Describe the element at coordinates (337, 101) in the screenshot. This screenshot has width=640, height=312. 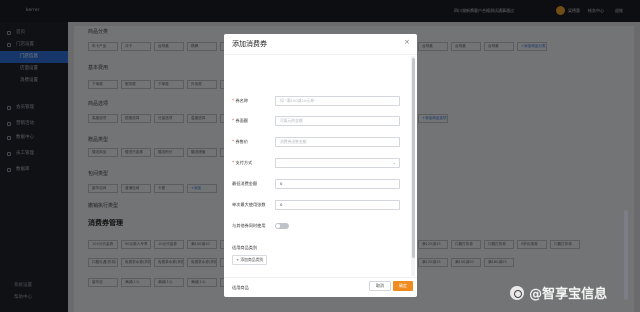
I see `coupon-field-input: 如 "满100减10元券"` at that location.